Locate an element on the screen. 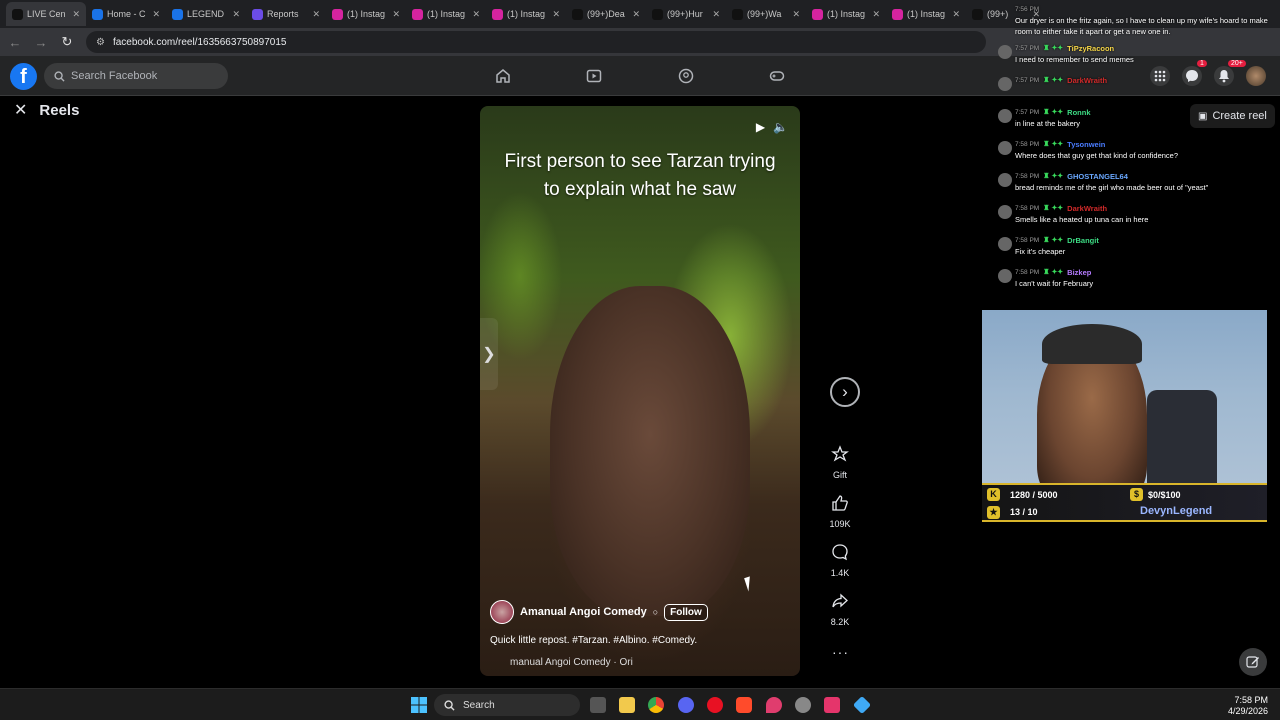 The width and height of the screenshot is (1280, 720). app-icon-t is located at coordinates (832, 705).